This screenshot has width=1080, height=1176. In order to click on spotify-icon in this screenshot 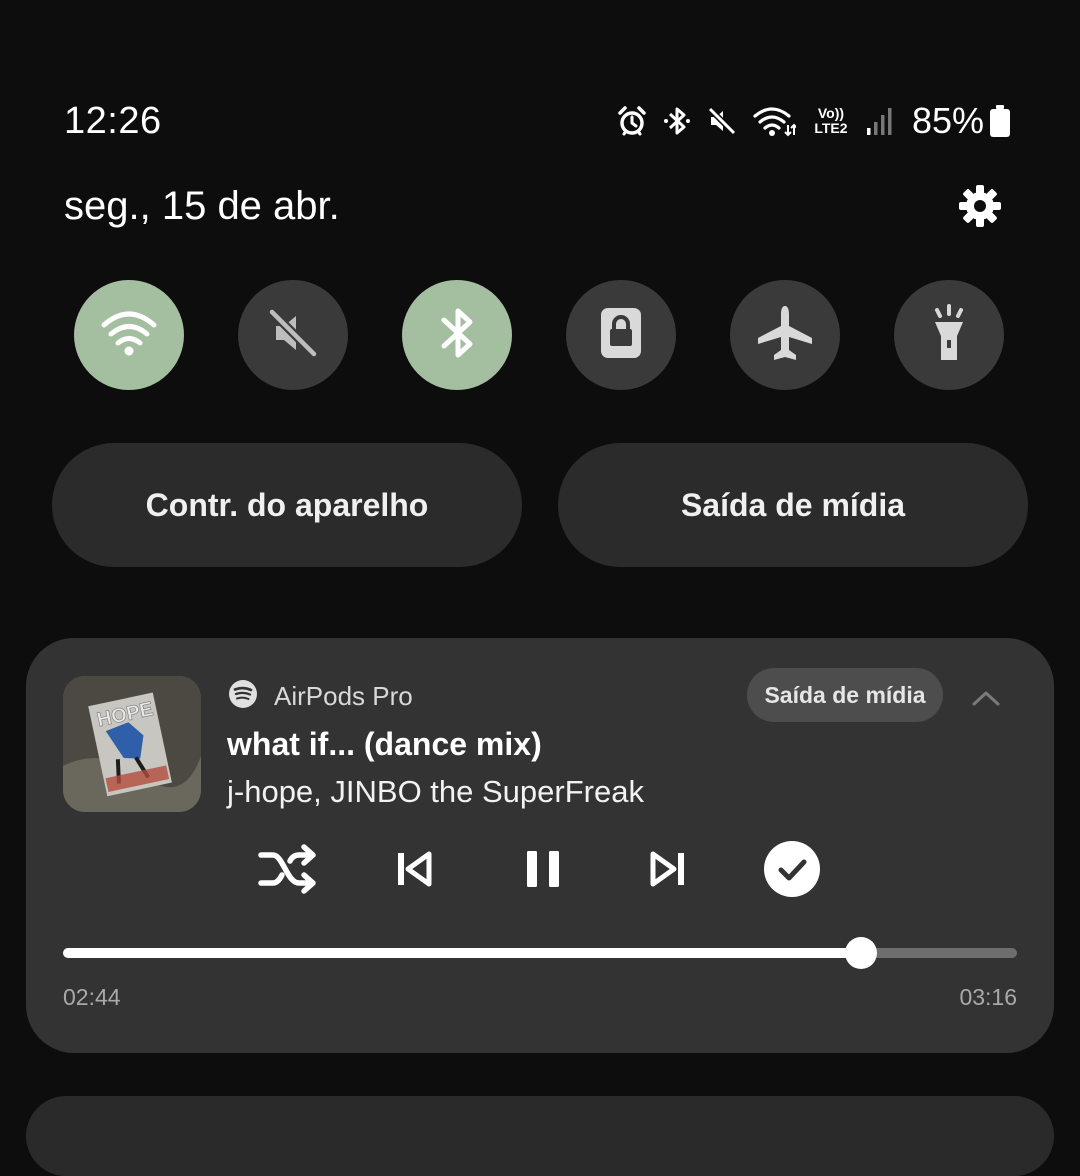, I will do `click(243, 696)`.